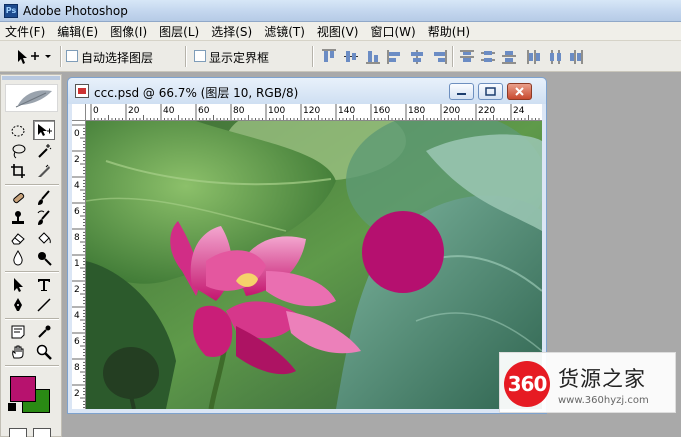 Image resolution: width=681 pixels, height=437 pixels. Describe the element at coordinates (338, 31) in the screenshot. I see `menu-view: 视图(V)` at that location.